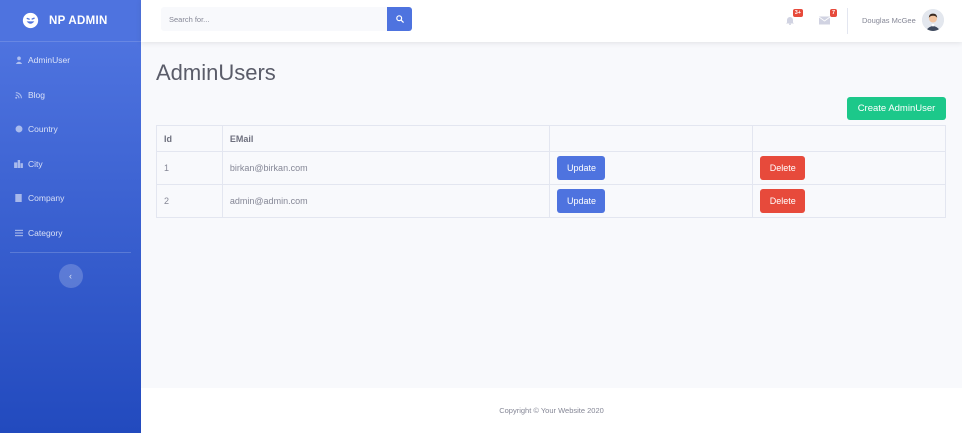 Image resolution: width=962 pixels, height=433 pixels. Describe the element at coordinates (189, 201) in the screenshot. I see `cell-id: 2` at that location.